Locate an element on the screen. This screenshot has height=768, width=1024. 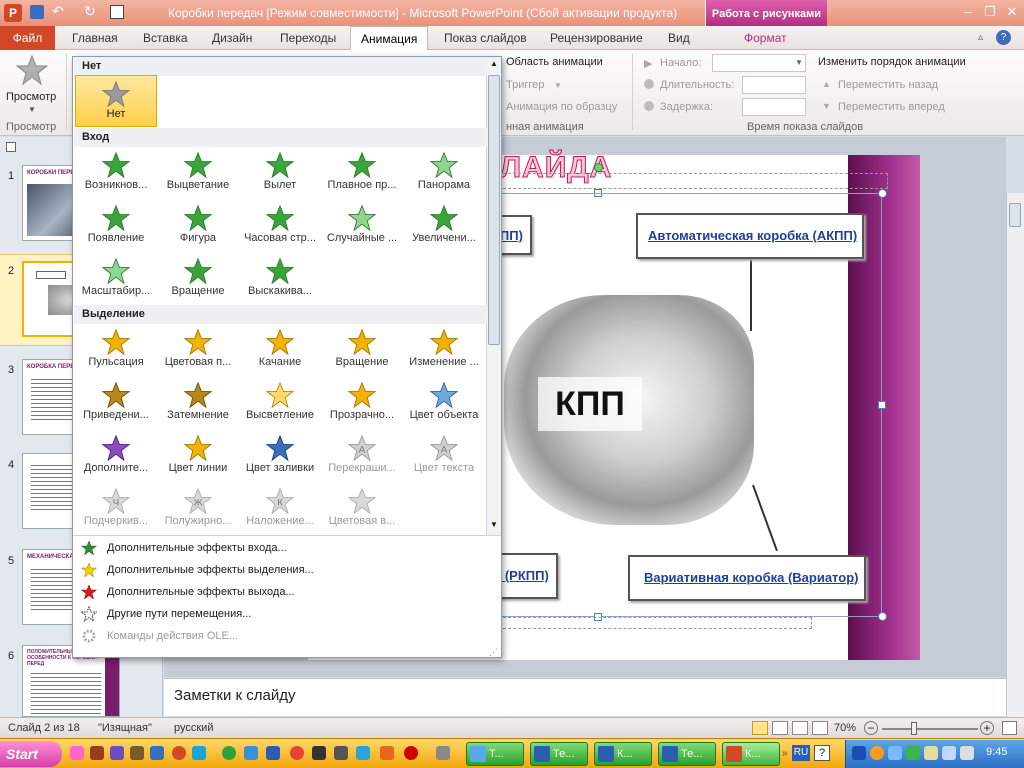
scroll-up-icon: ▲ is located at coordinates (494, 65).